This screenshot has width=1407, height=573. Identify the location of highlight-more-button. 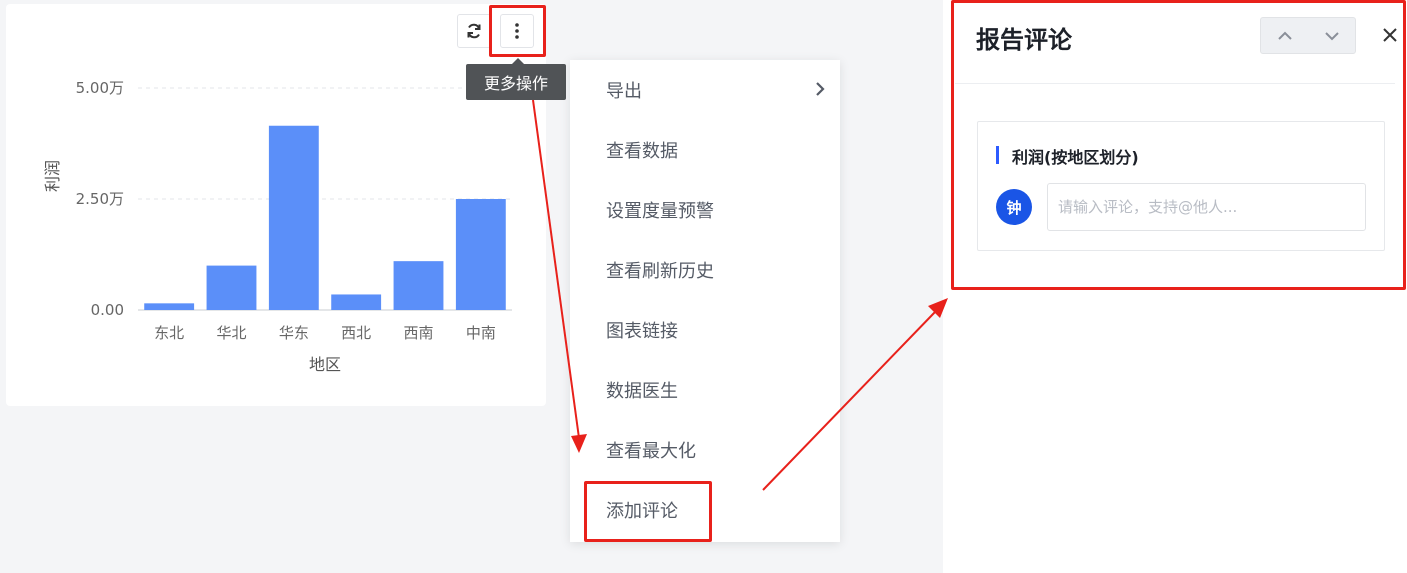
(517, 31).